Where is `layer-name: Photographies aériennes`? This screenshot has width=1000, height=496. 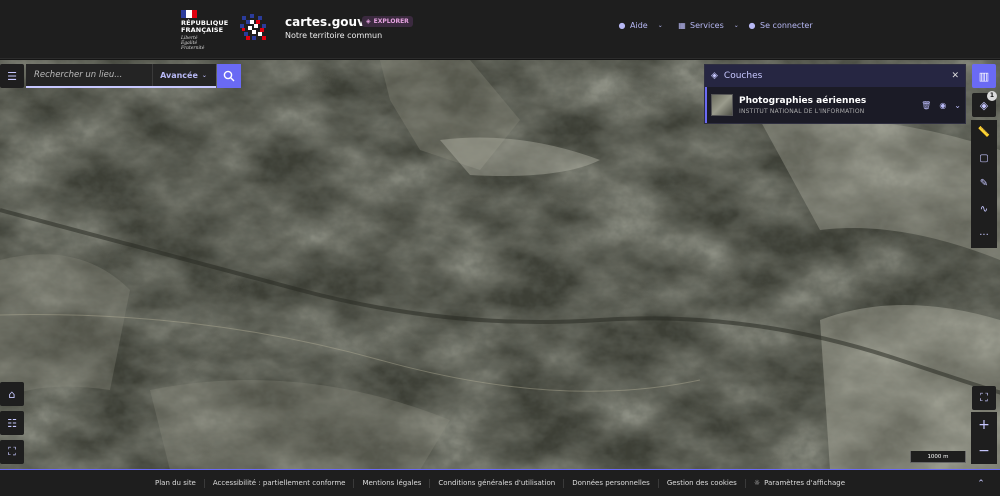 layer-name: Photographies aériennes is located at coordinates (803, 100).